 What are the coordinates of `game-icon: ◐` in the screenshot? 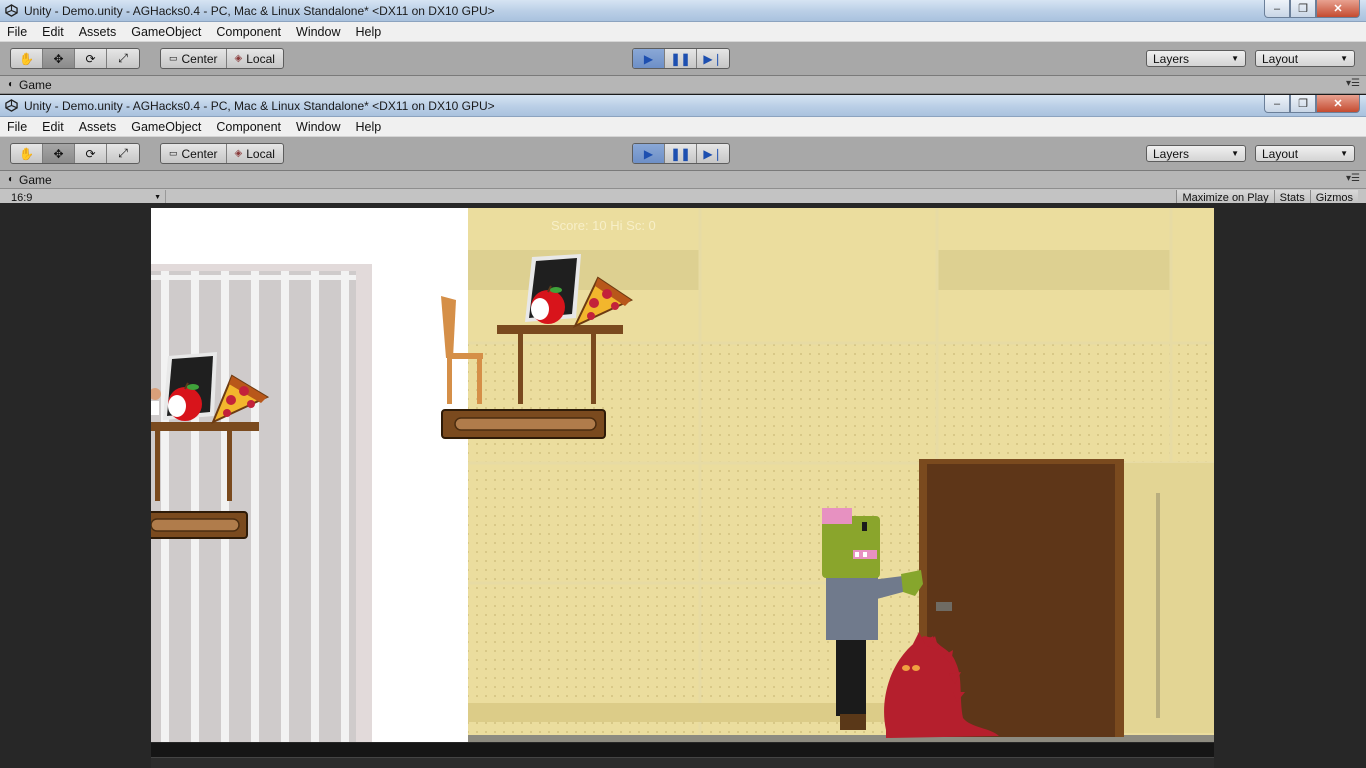 It's located at (11, 179).